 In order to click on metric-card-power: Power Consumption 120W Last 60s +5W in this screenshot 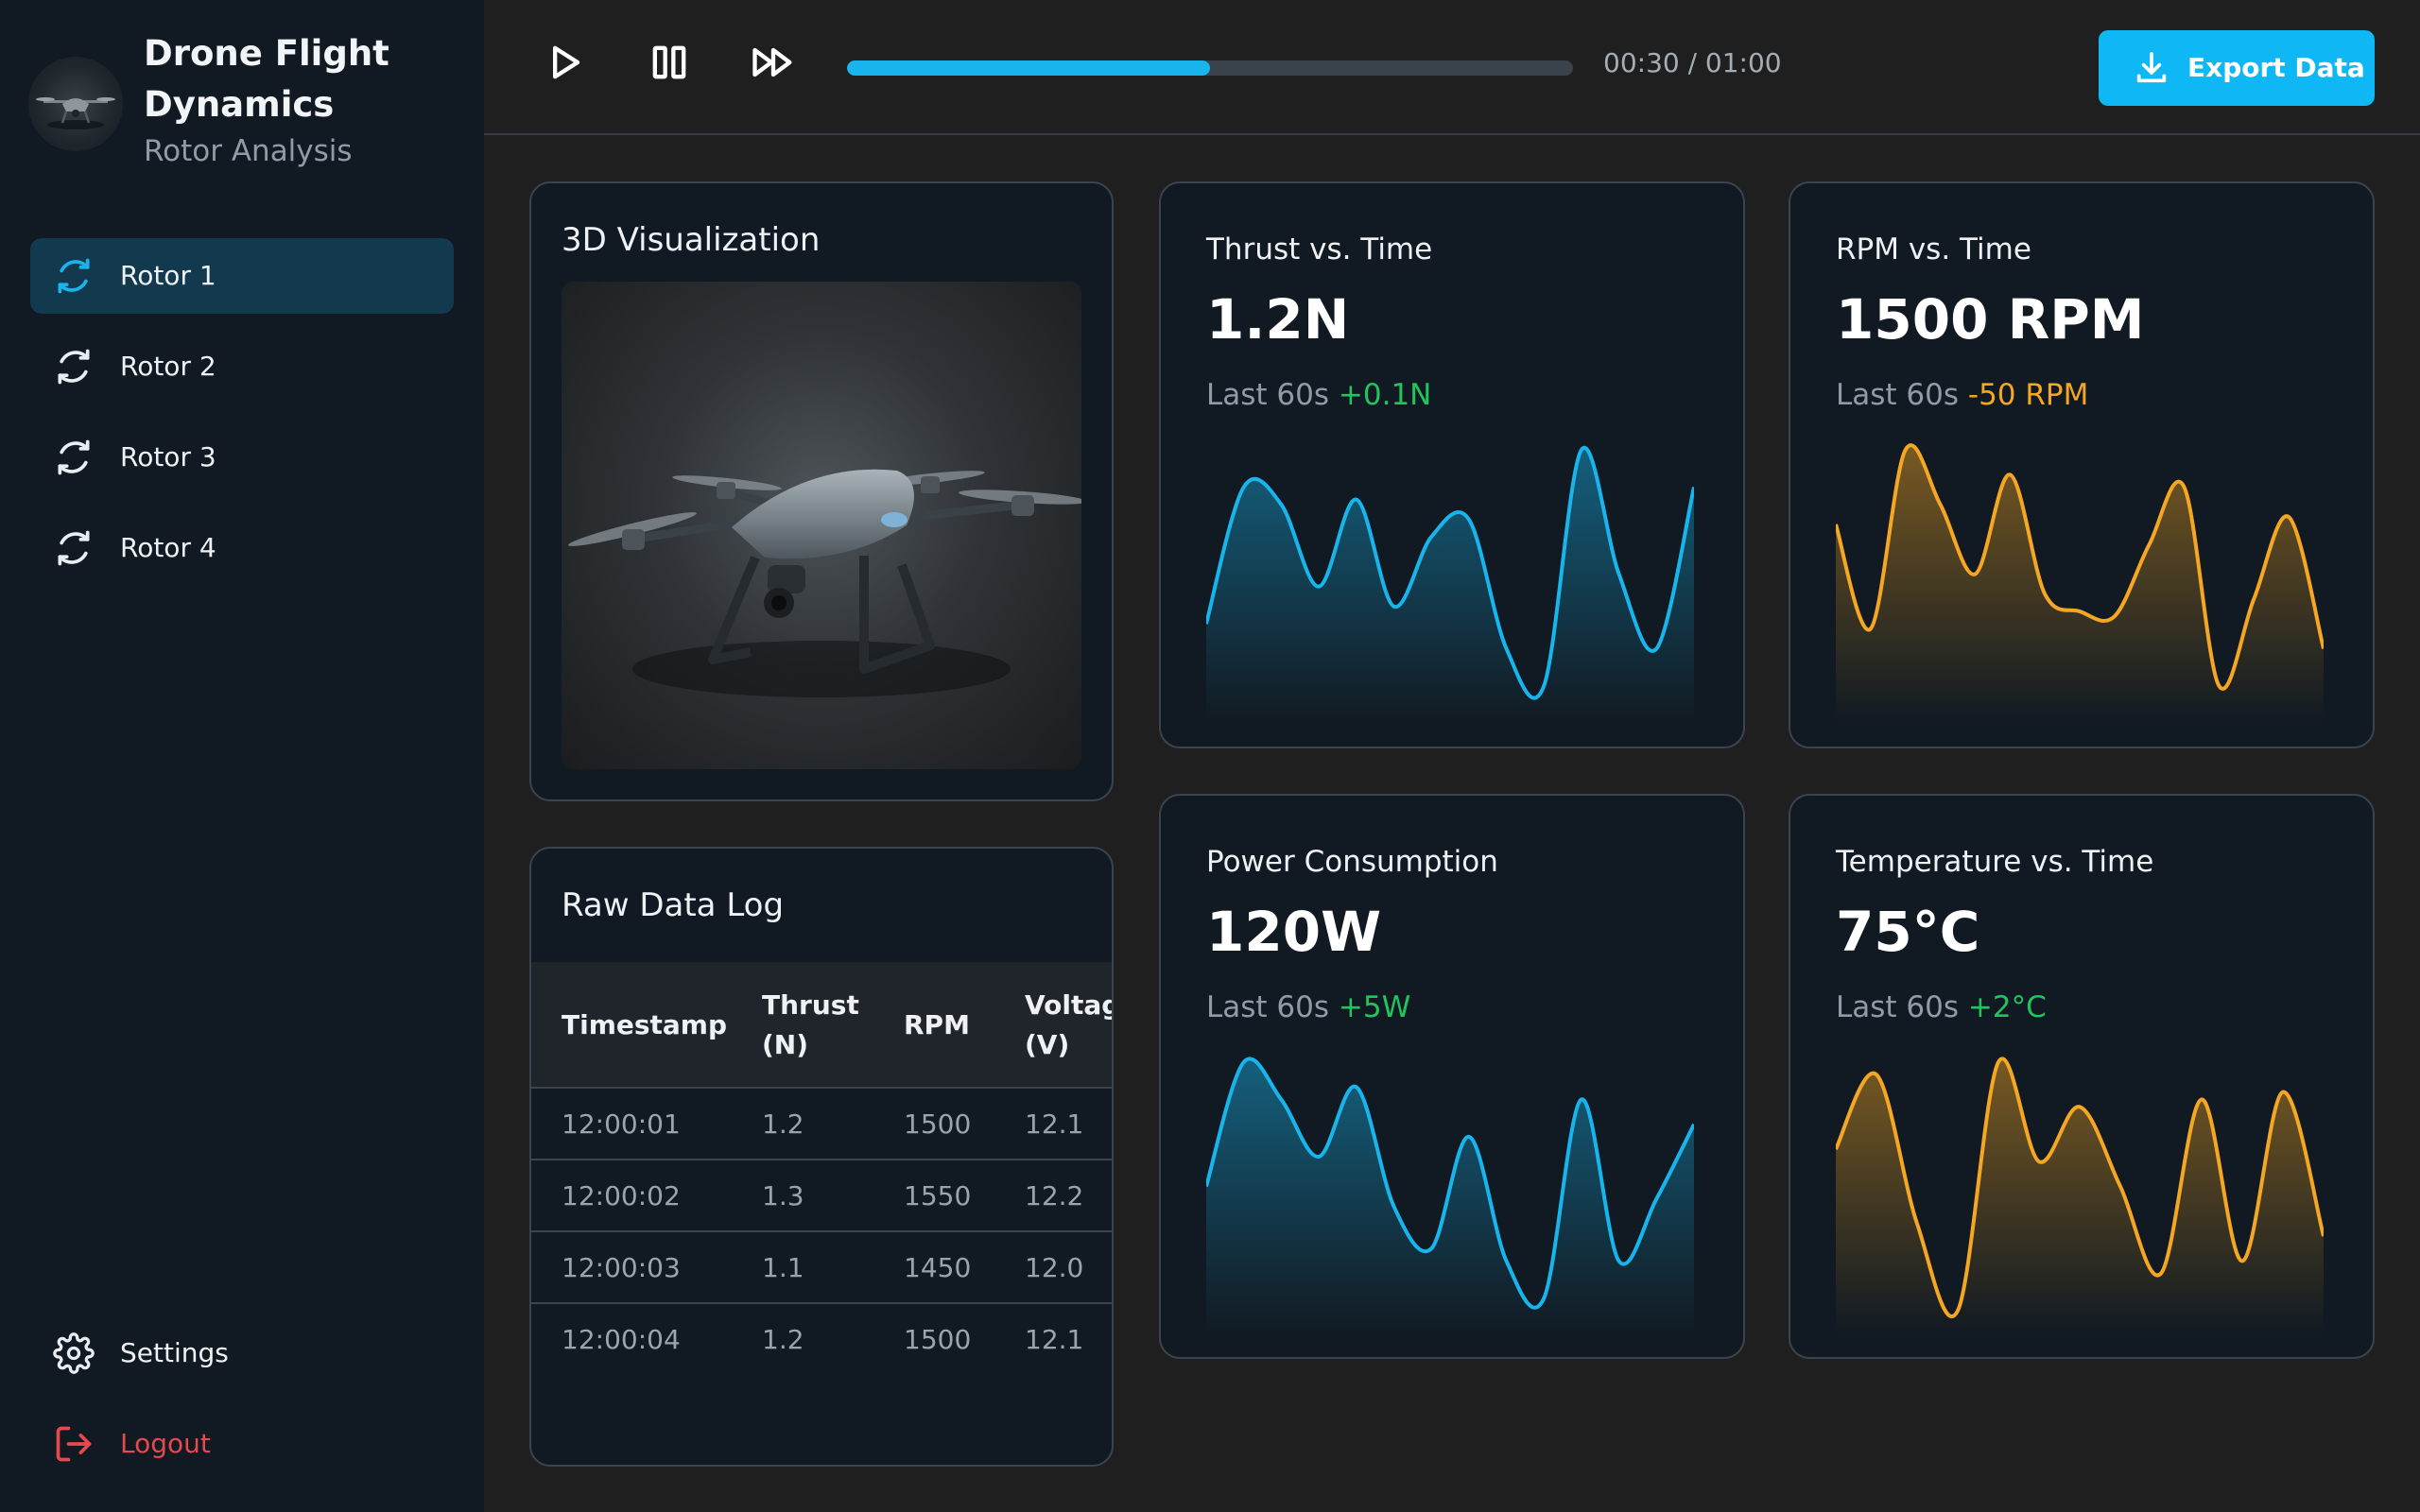, I will do `click(1452, 1076)`.